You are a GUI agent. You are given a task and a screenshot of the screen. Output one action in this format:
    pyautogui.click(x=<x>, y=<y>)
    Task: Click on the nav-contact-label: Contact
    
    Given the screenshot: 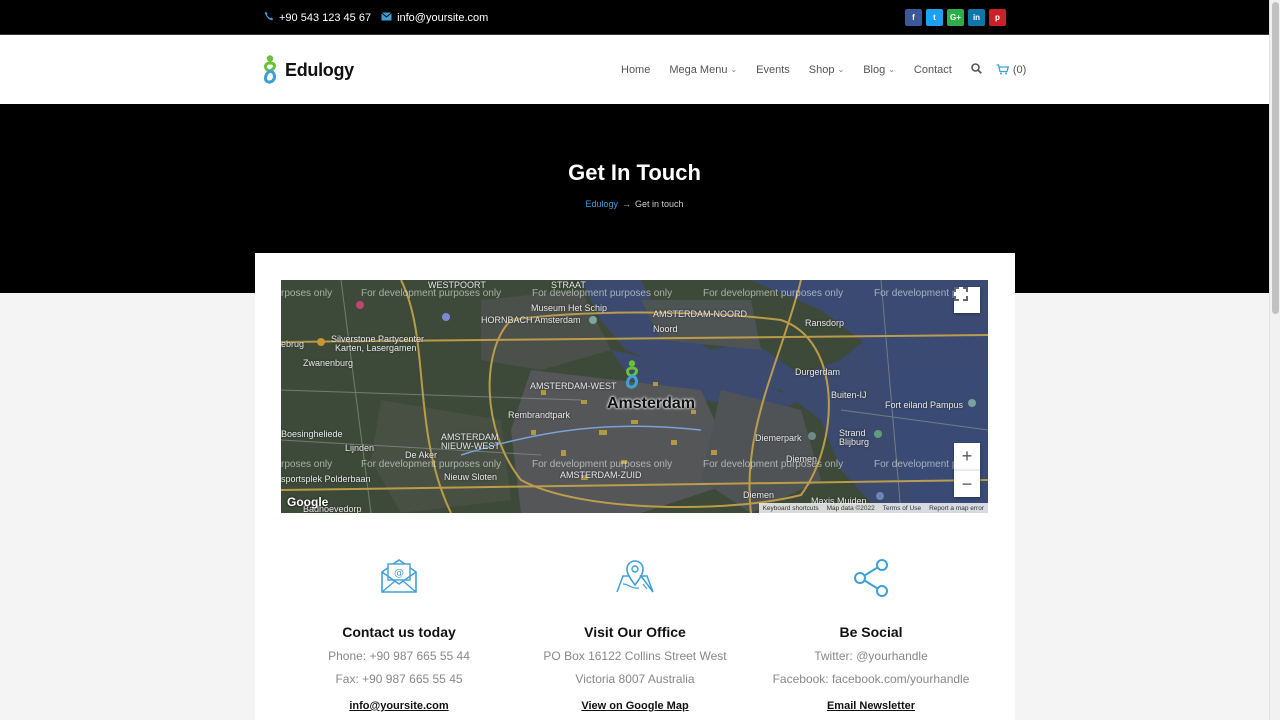 What is the action you would take?
    pyautogui.click(x=932, y=69)
    